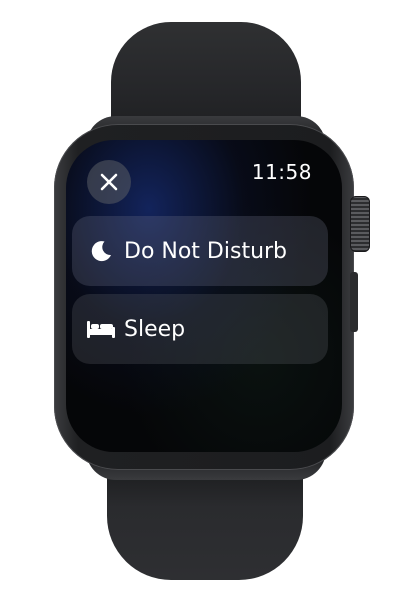 This screenshot has width=416, height=600. I want to click on clock-time: 11:58, so click(281, 172).